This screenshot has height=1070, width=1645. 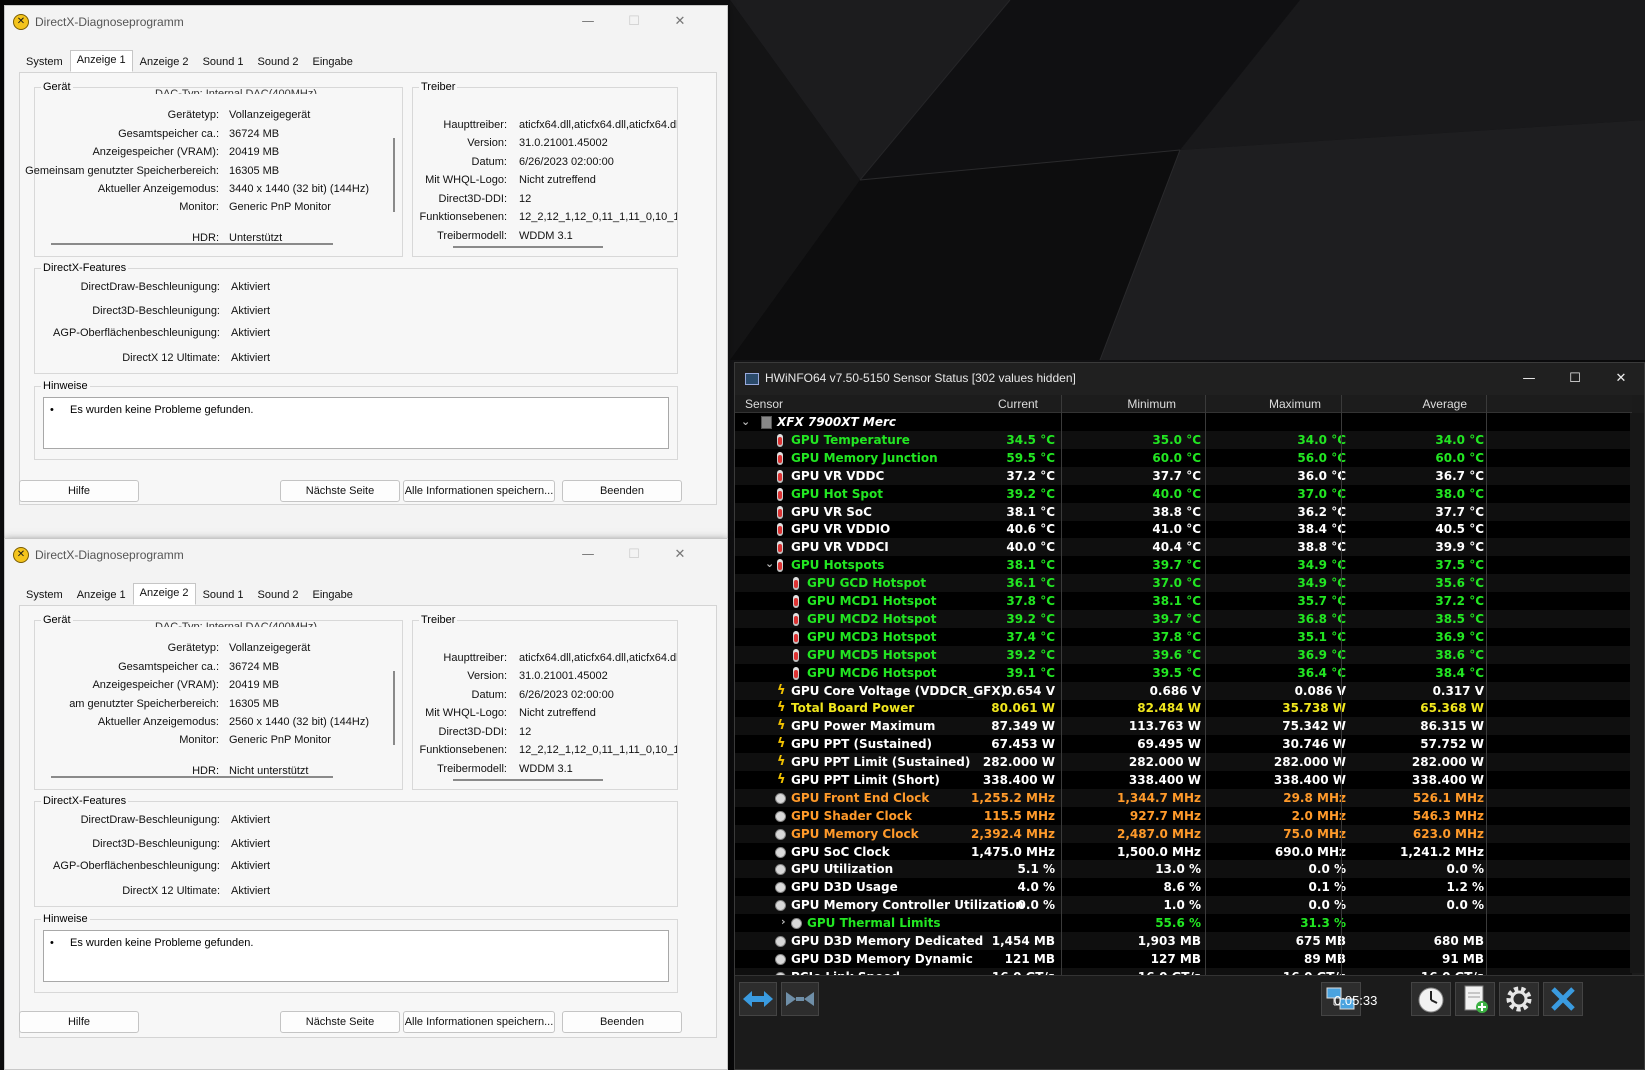 What do you see at coordinates (254, 171) in the screenshot?
I see `device-value: 16305 MB` at bounding box center [254, 171].